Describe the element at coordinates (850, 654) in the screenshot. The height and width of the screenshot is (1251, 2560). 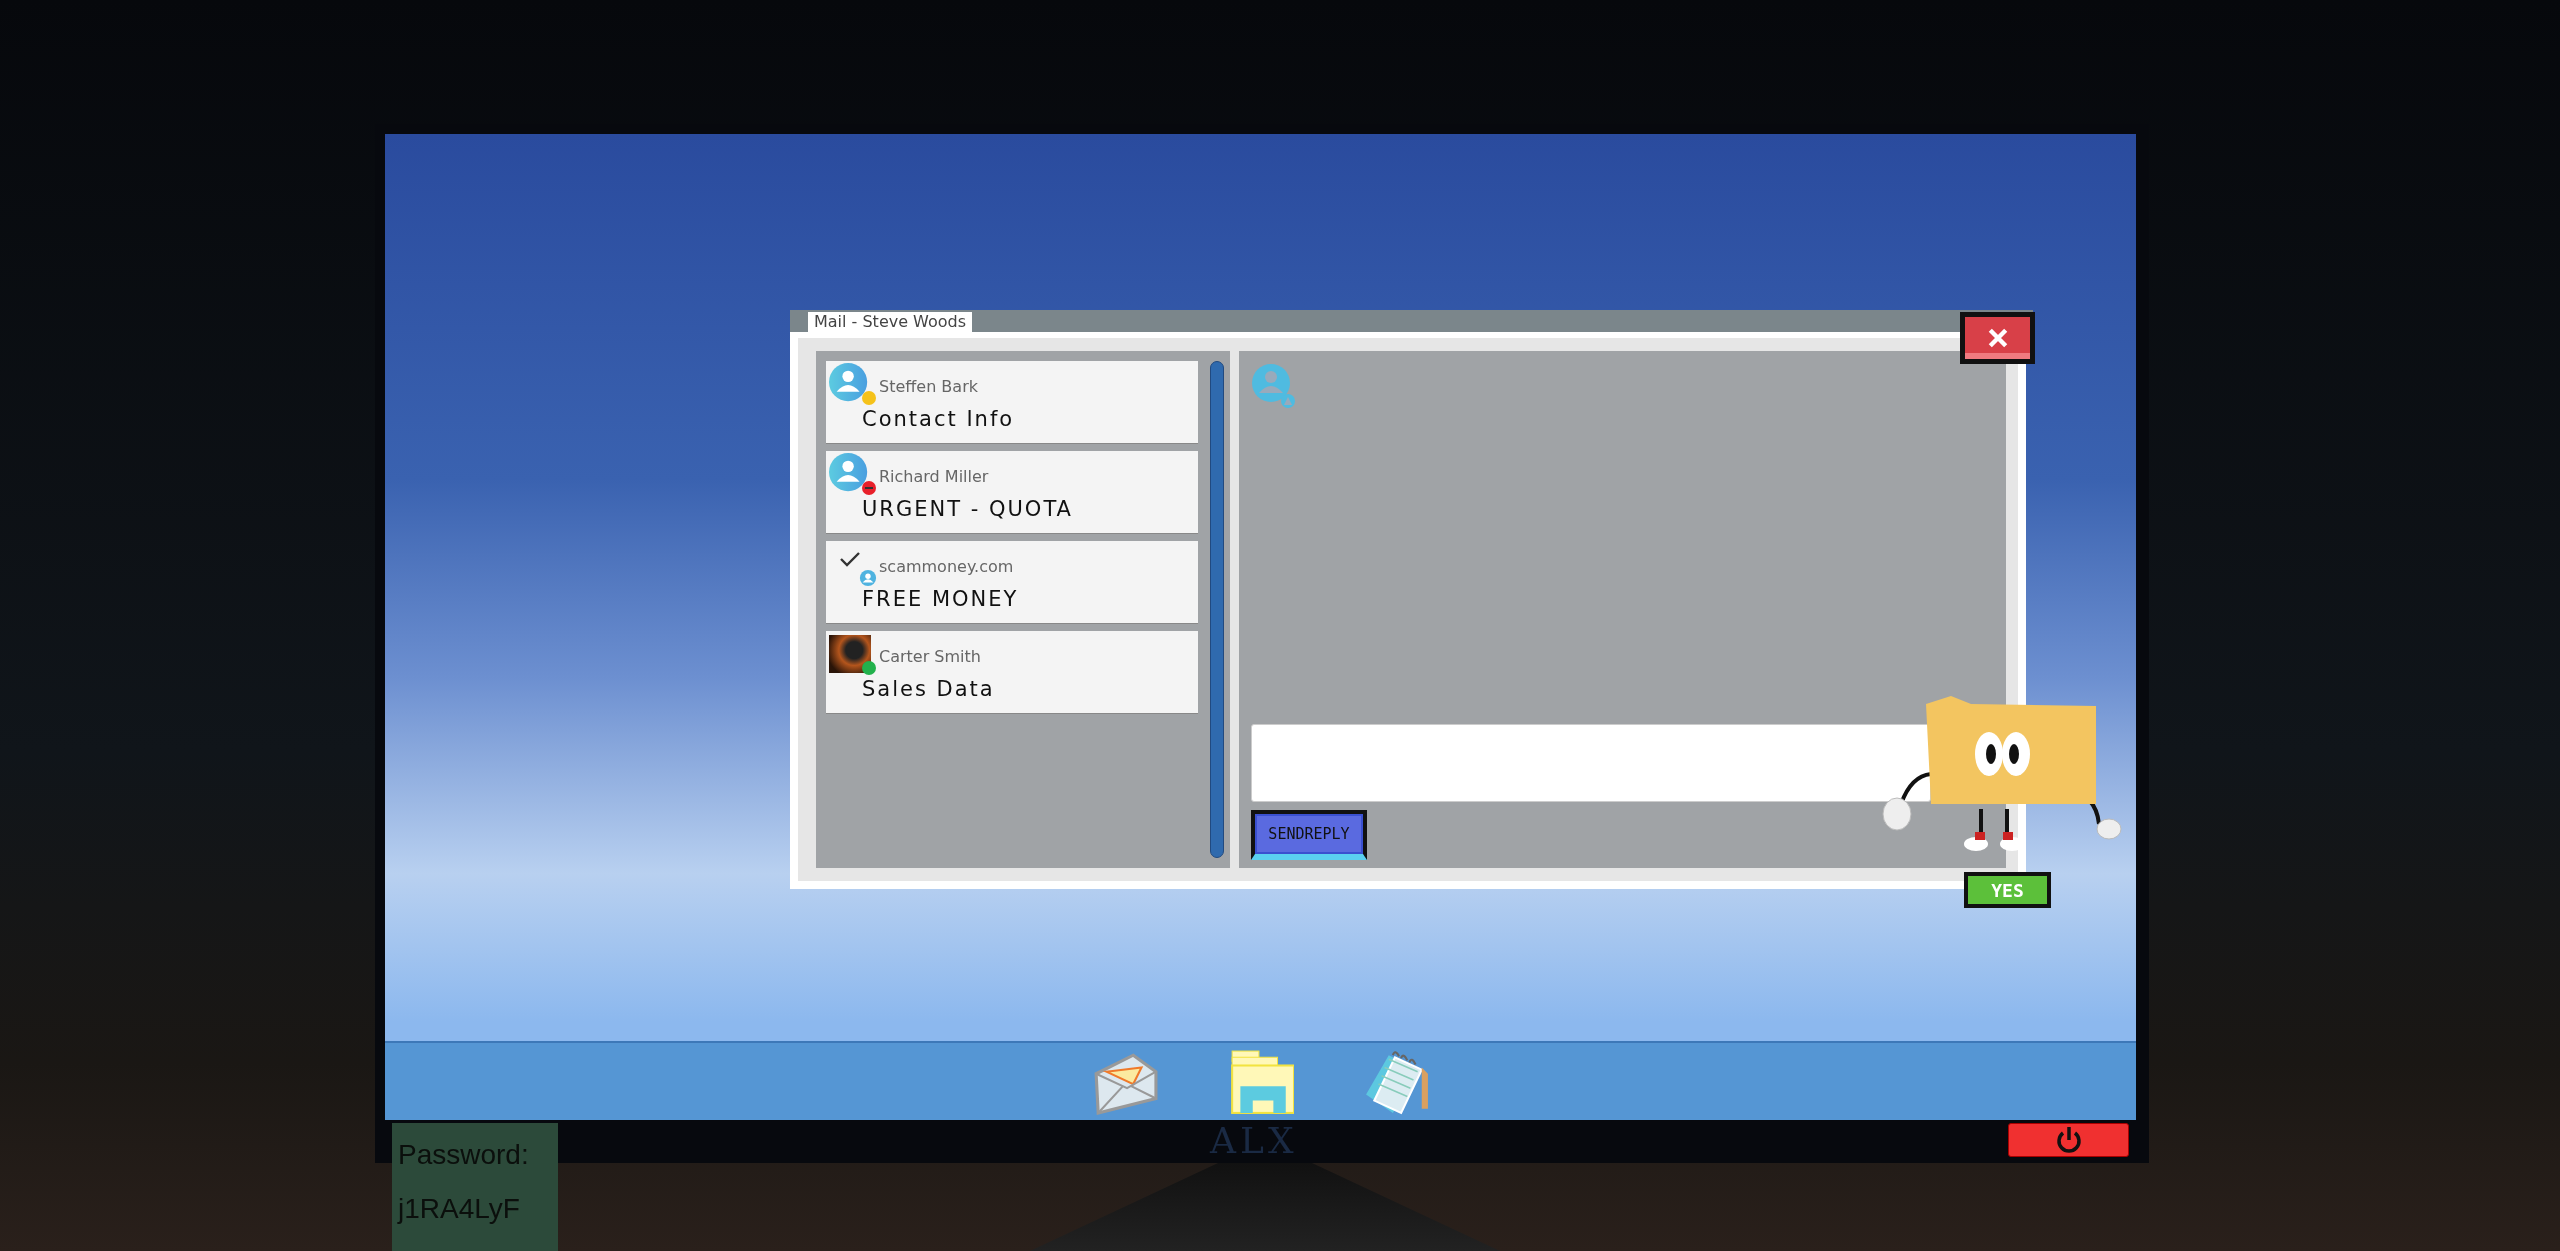
I see `photo-placeholder` at that location.